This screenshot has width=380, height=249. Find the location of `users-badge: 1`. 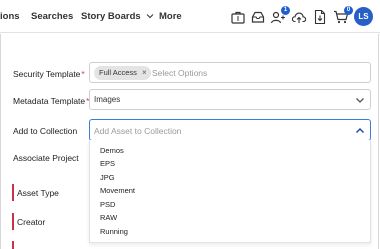

users-badge: 1 is located at coordinates (285, 10).